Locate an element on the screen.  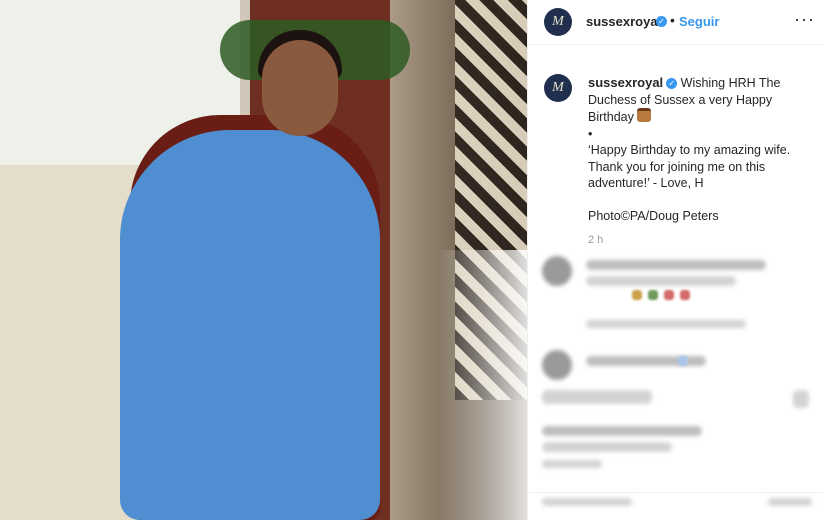
follow-button: Seguir is located at coordinates (699, 21).